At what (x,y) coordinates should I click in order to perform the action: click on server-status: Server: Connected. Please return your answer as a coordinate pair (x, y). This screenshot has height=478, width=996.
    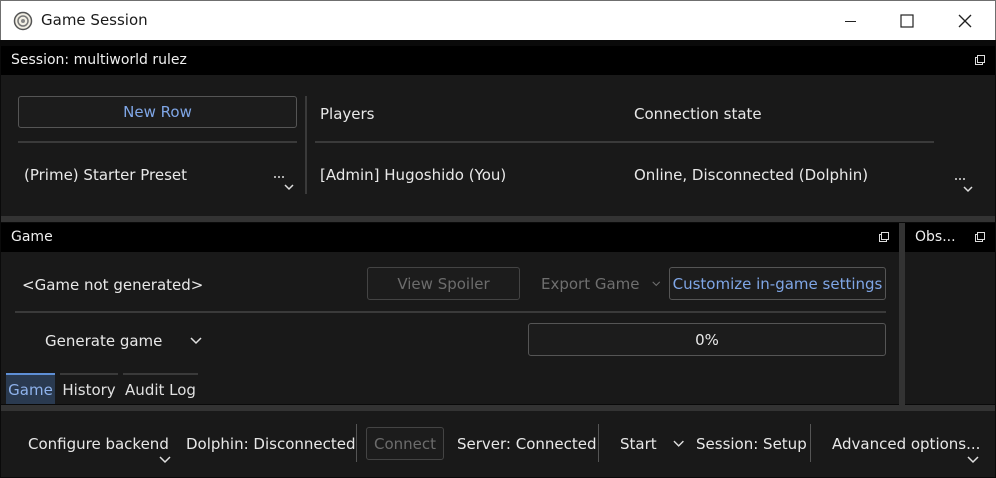
    Looking at the image, I should click on (527, 444).